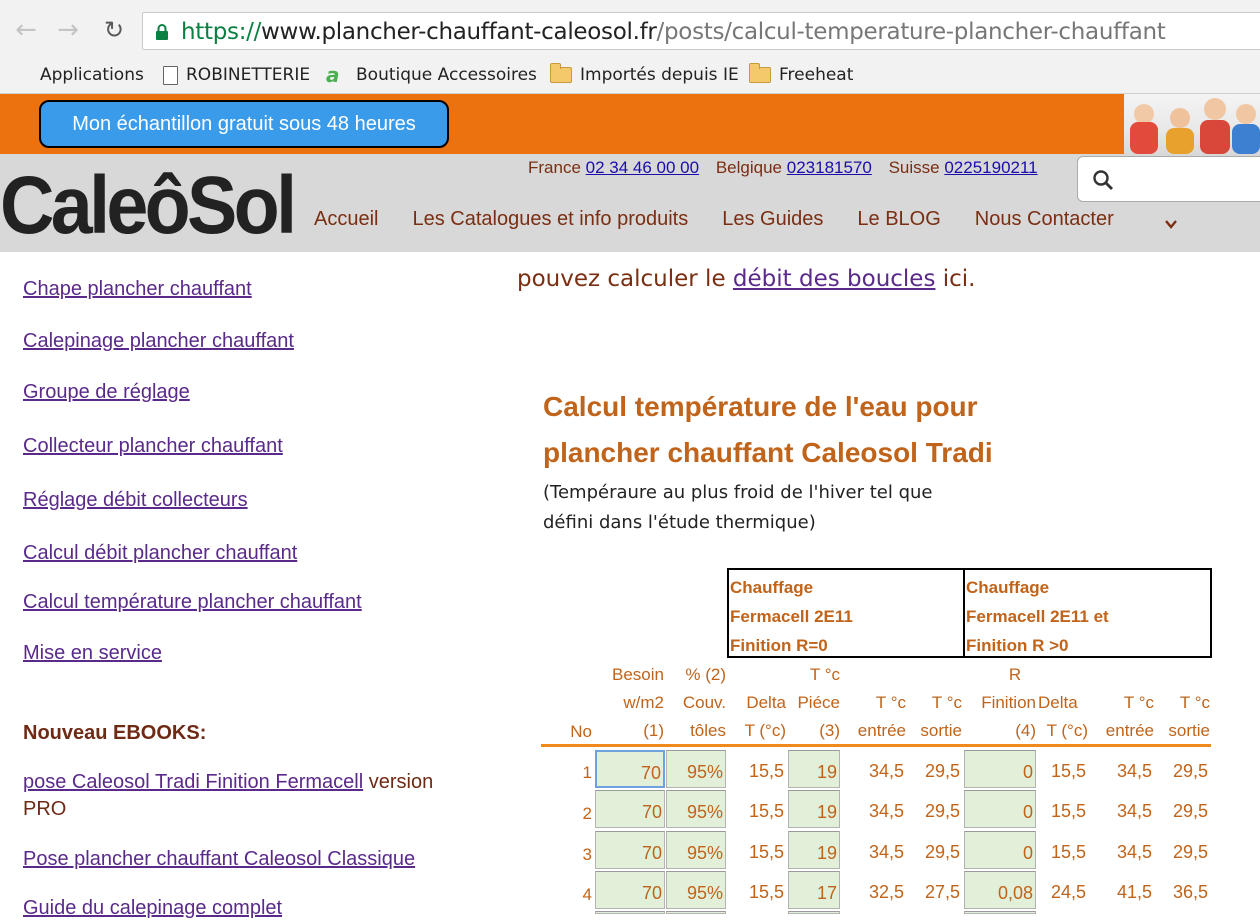  Describe the element at coordinates (876, 745) in the screenshot. I see `table-header-rule` at that location.